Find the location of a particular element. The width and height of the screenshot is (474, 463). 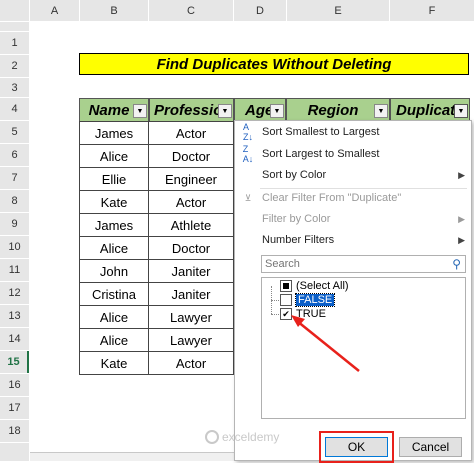

list-item-select-all: (Select All) is located at coordinates (314, 286).